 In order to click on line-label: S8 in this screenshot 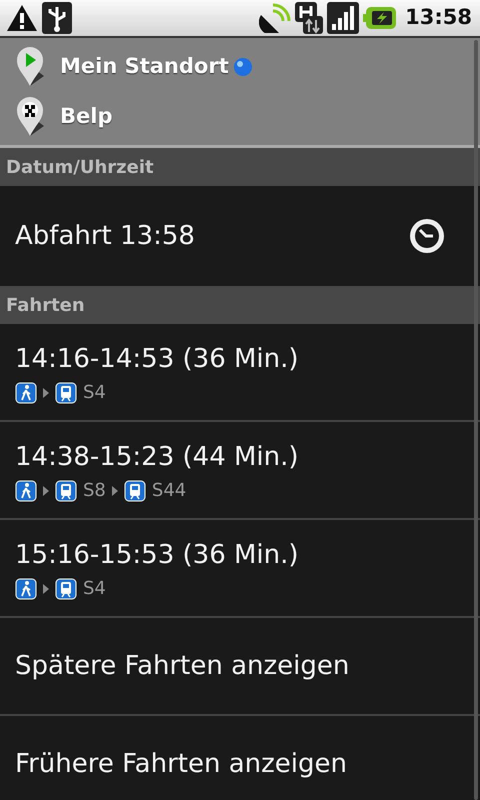, I will do `click(94, 491)`.